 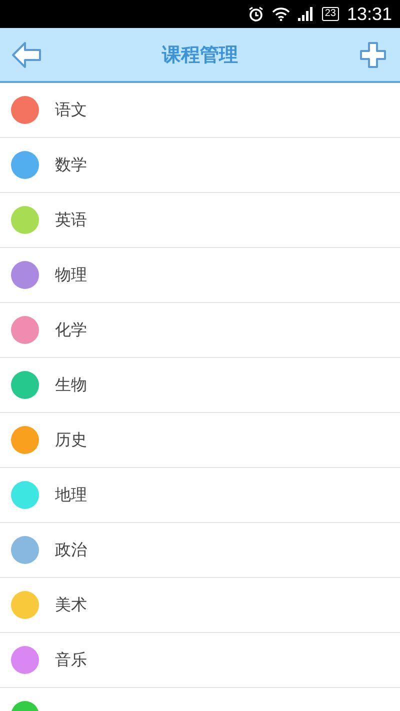 I want to click on signal-icon, so click(x=306, y=14).